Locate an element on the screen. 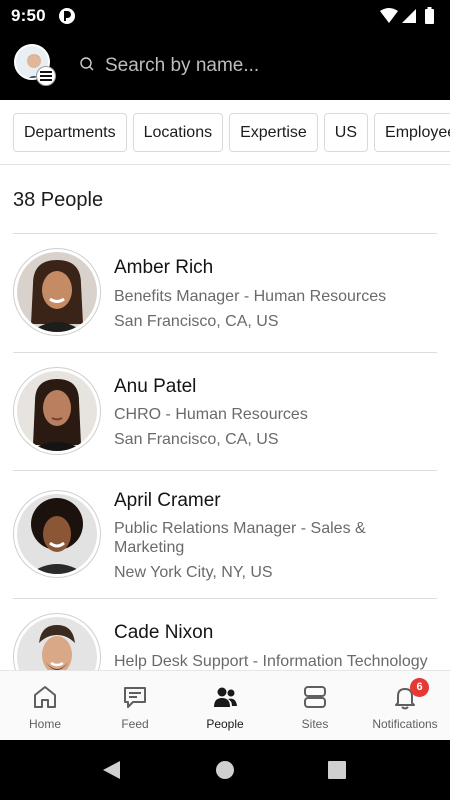 The width and height of the screenshot is (450, 800). signal-icon is located at coordinates (409, 16).